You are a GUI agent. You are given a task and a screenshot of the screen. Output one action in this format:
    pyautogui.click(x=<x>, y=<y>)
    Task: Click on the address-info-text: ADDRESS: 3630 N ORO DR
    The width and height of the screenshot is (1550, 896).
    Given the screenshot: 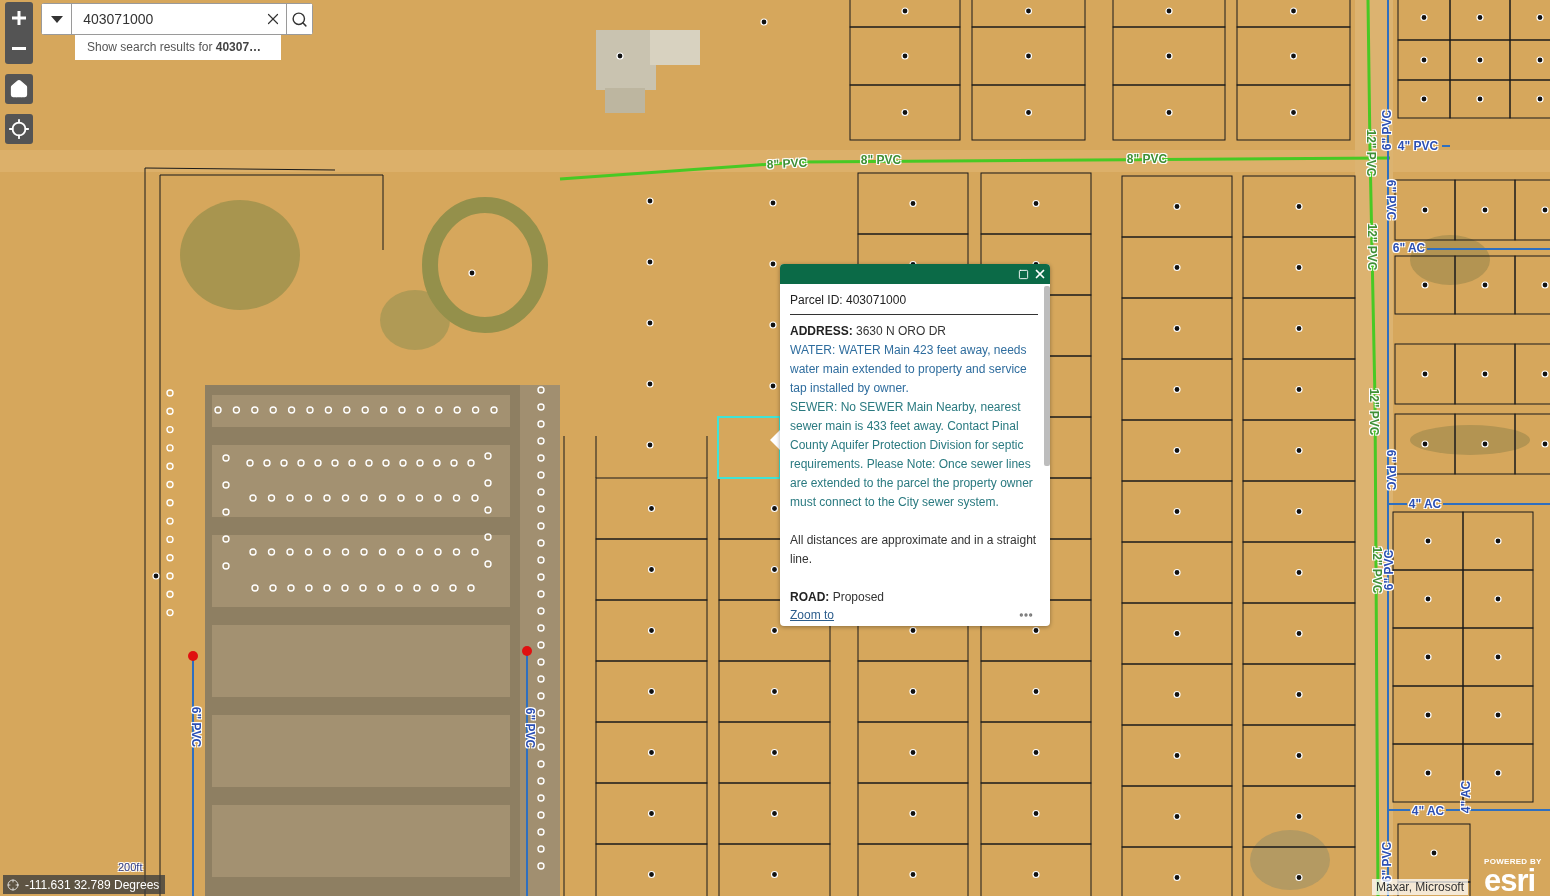 What is the action you would take?
    pyautogui.click(x=869, y=331)
    